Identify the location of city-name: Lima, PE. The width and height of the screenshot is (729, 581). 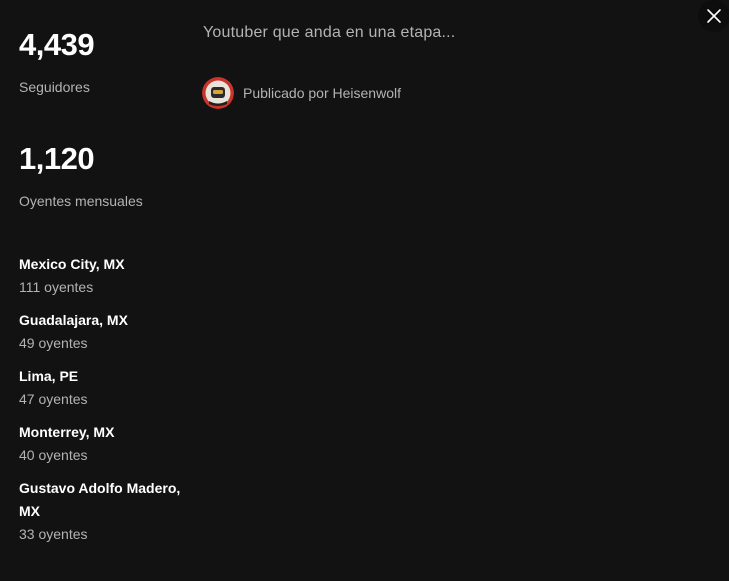
(49, 376).